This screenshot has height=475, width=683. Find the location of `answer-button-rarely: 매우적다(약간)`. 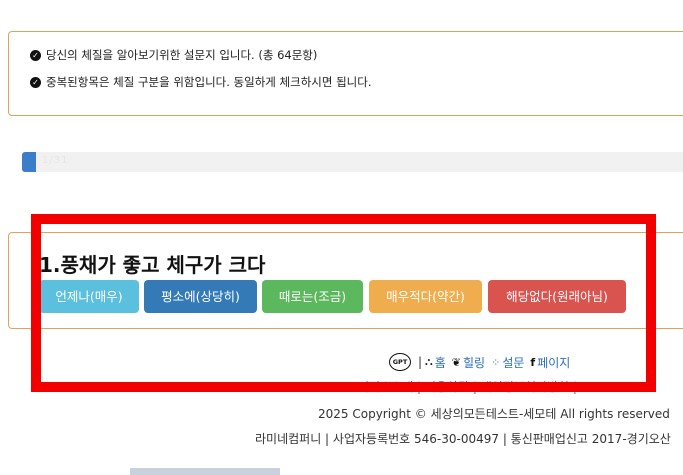

answer-button-rarely: 매우적다(약간) is located at coordinates (425, 296).